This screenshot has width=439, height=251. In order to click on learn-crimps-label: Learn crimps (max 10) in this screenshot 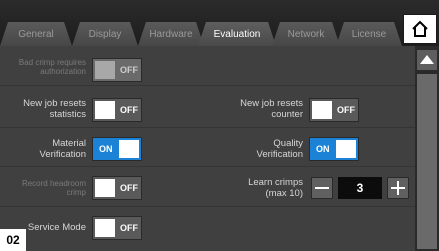, I will do `click(275, 188)`.